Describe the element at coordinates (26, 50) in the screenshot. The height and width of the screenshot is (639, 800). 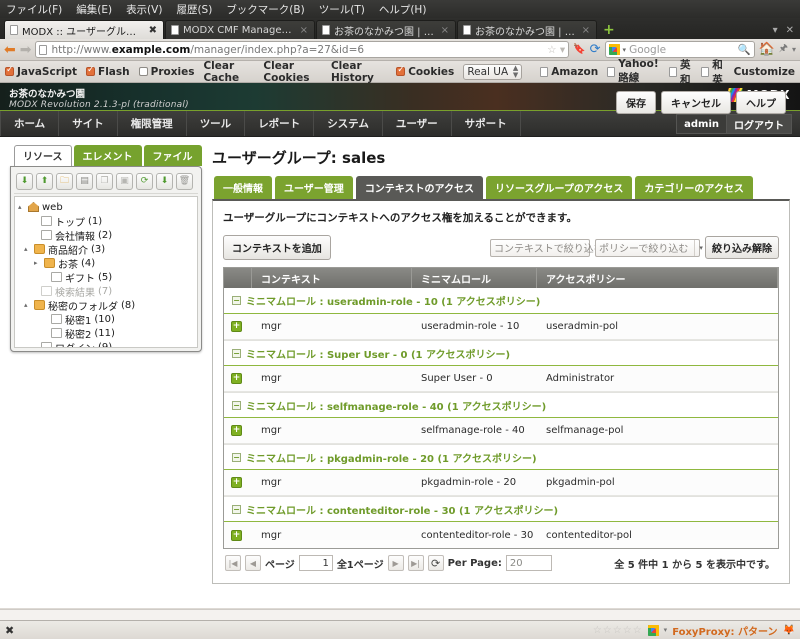
I see `forward-icon: ➡` at that location.